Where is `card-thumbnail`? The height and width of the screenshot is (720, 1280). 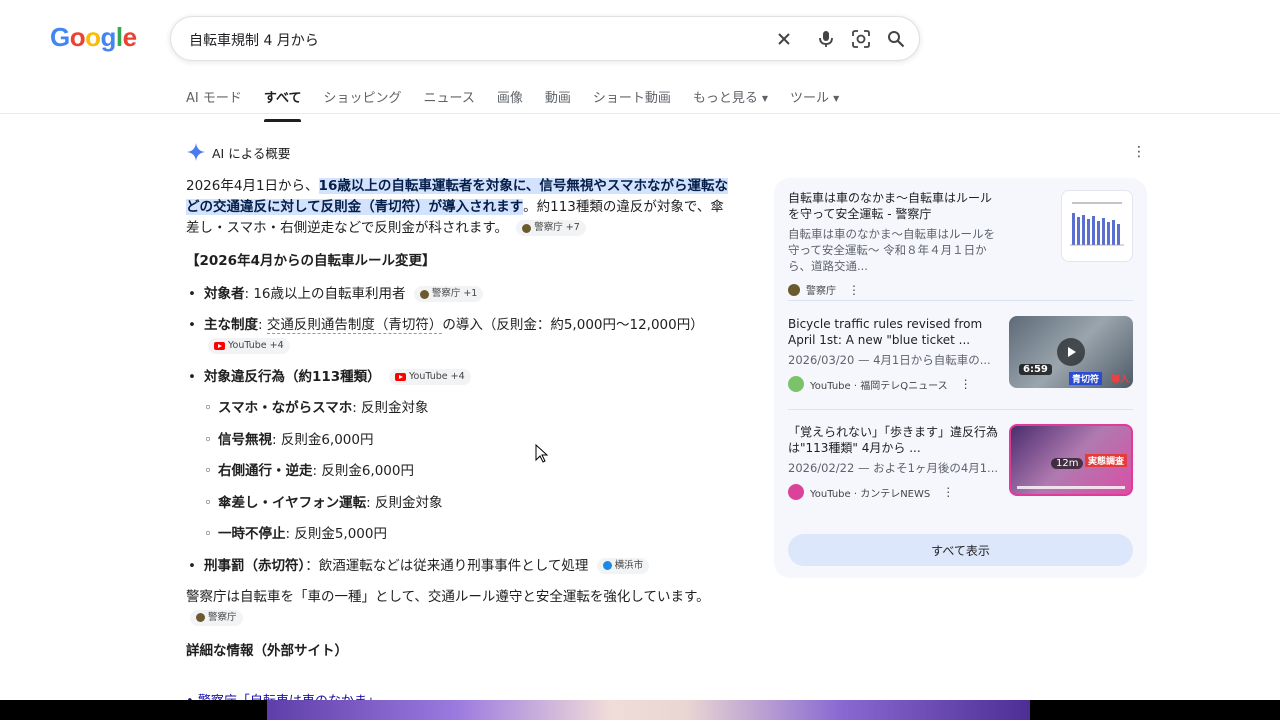
card-thumbnail is located at coordinates (1097, 226).